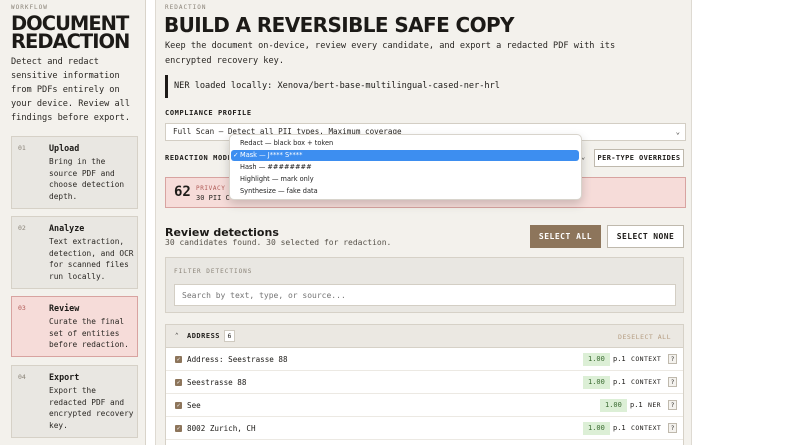 The image size is (806, 445). Describe the element at coordinates (67, 228) in the screenshot. I see `step-title: Analyze` at that location.